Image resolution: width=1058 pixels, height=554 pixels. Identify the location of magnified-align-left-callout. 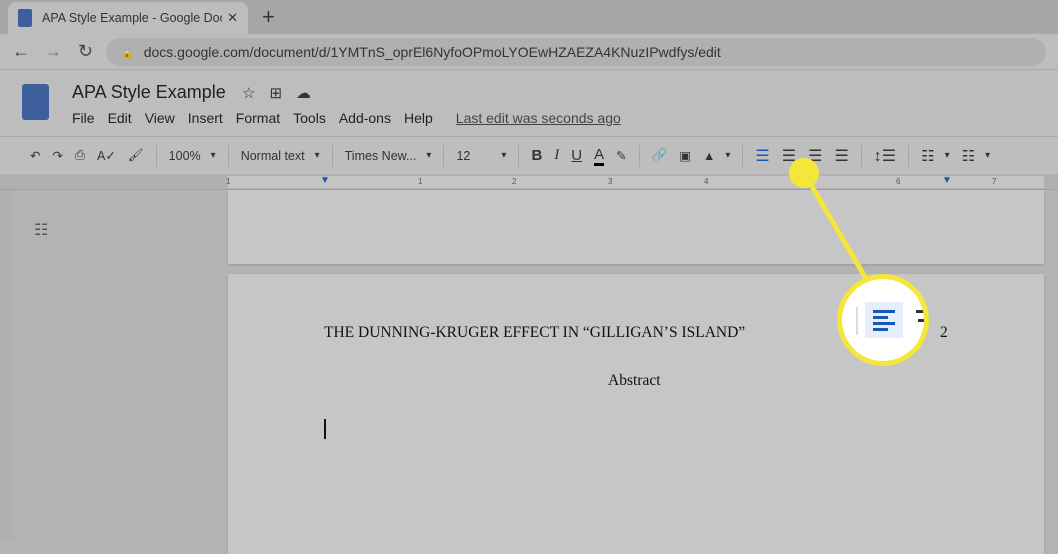
(883, 320).